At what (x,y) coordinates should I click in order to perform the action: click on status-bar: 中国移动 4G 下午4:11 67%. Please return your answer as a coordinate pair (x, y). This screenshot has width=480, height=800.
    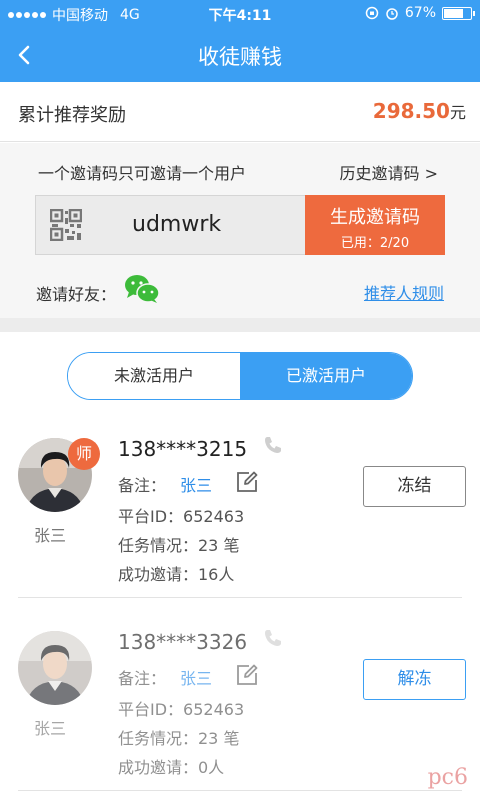
    Looking at the image, I should click on (240, 14).